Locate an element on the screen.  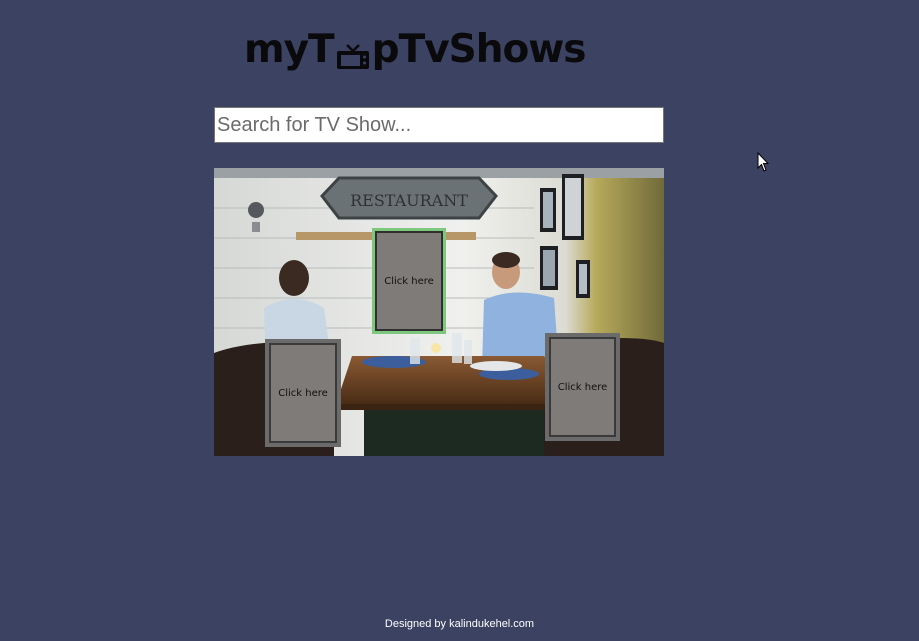
logo-text-end: pTvShows is located at coordinates (479, 49).